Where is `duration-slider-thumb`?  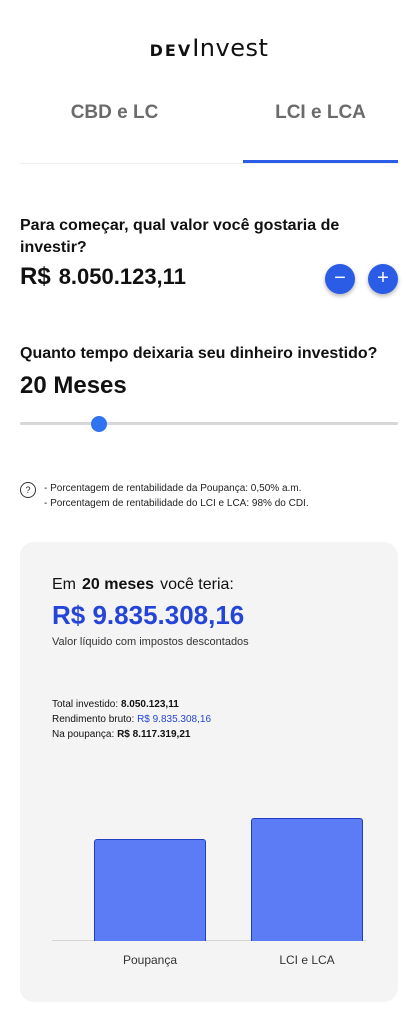 duration-slider-thumb is located at coordinates (99, 424).